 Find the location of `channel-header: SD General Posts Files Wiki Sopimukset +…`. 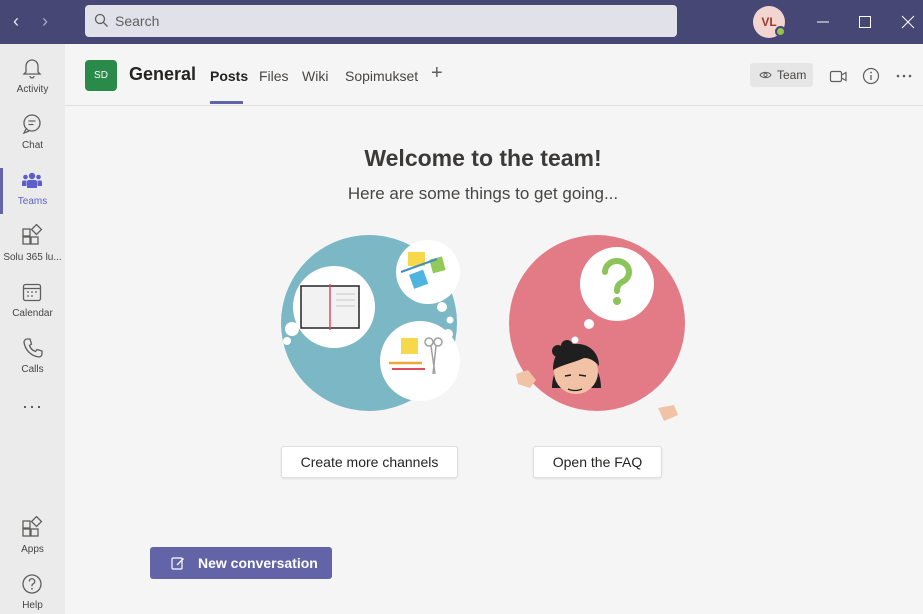

channel-header: SD General Posts Files Wiki Sopimukset +… is located at coordinates (494, 75).